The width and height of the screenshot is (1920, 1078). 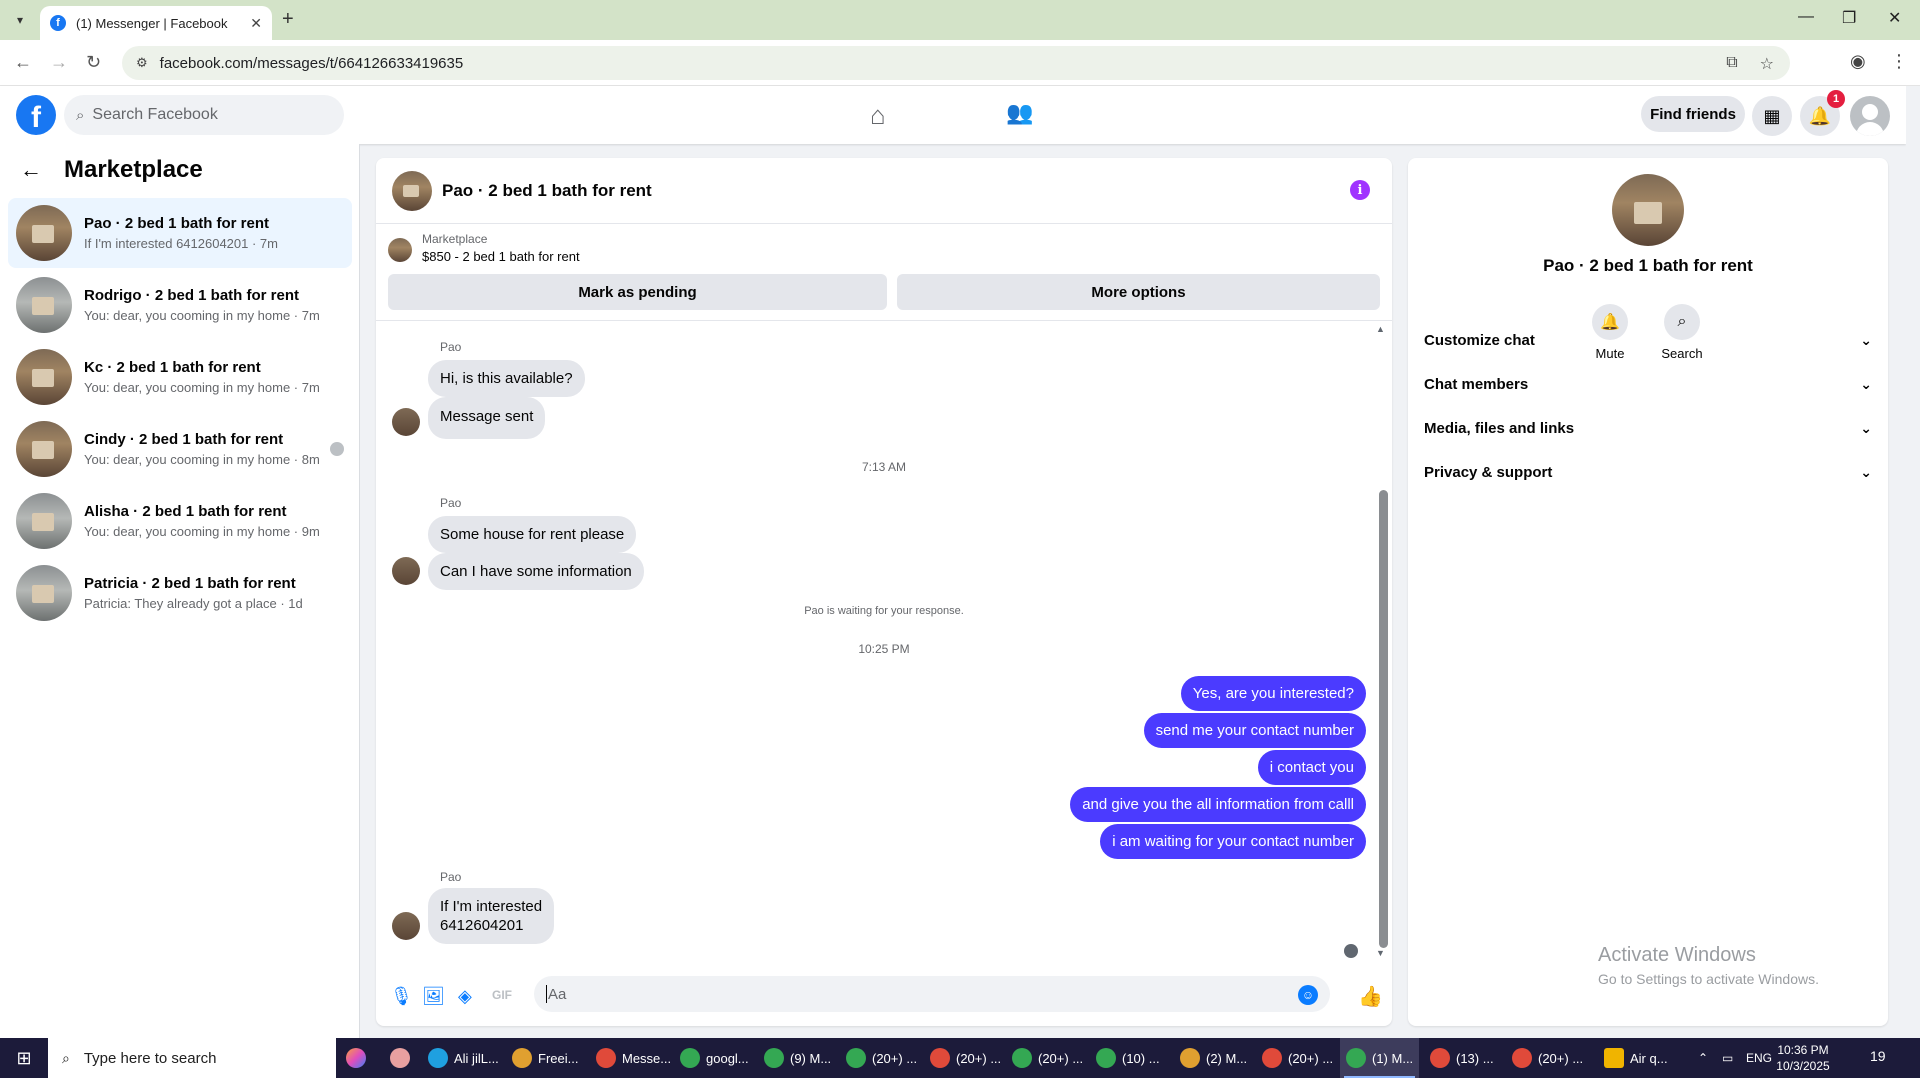 I want to click on scroll-down-arrow-icon: ▼, so click(x=1380, y=953).